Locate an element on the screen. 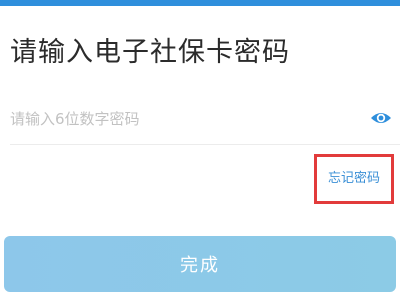 This screenshot has height=300, width=400. forgot-password-link: 忘记密码 is located at coordinates (354, 179).